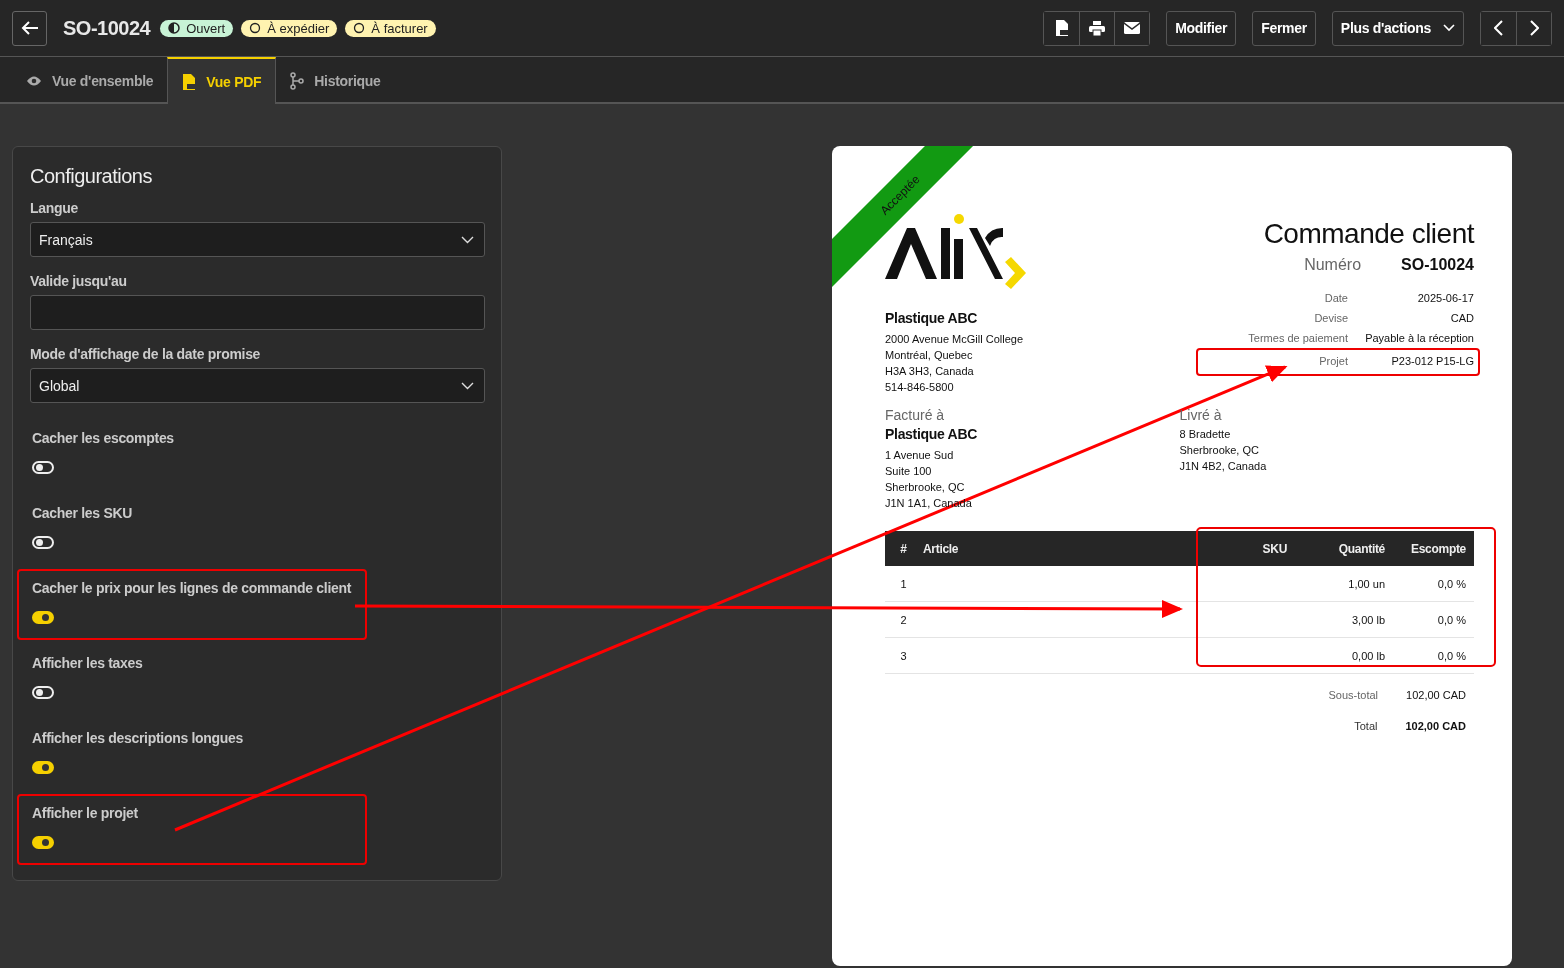 This screenshot has height=968, width=1564. What do you see at coordinates (79, 281) in the screenshot?
I see `field-label: Valide jusqu'au` at bounding box center [79, 281].